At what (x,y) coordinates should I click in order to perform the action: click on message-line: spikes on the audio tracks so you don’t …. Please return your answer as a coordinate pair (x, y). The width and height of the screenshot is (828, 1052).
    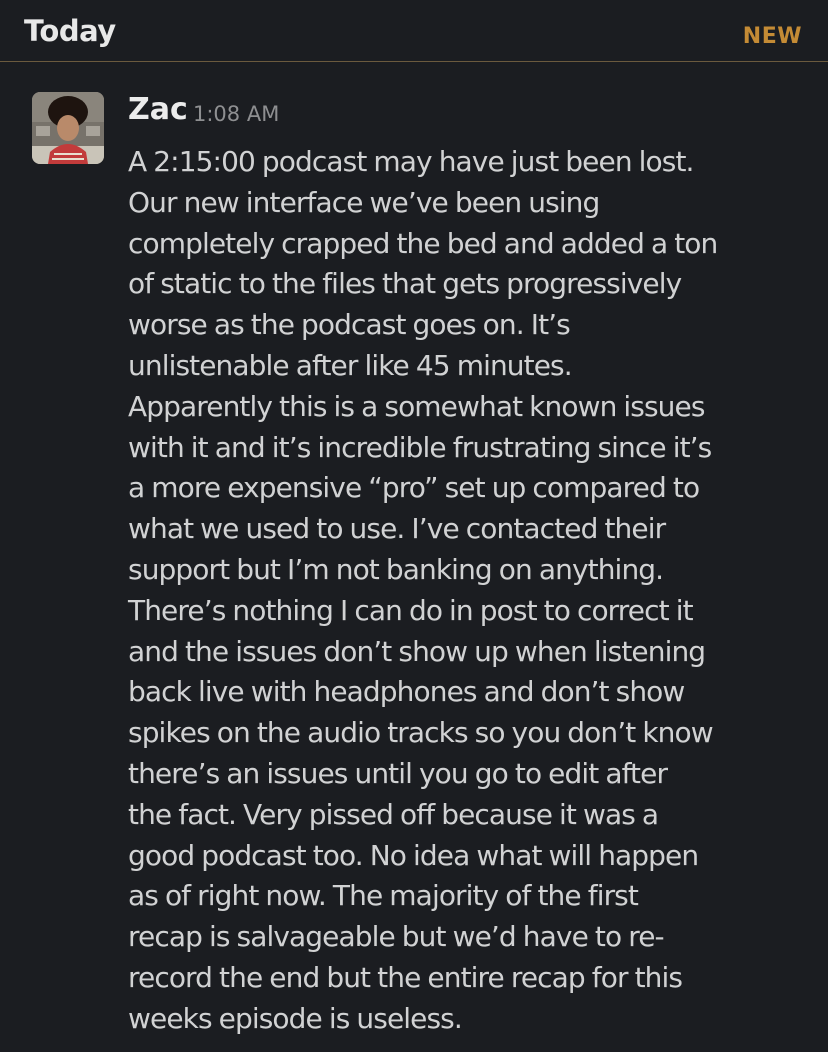
    Looking at the image, I should click on (421, 733).